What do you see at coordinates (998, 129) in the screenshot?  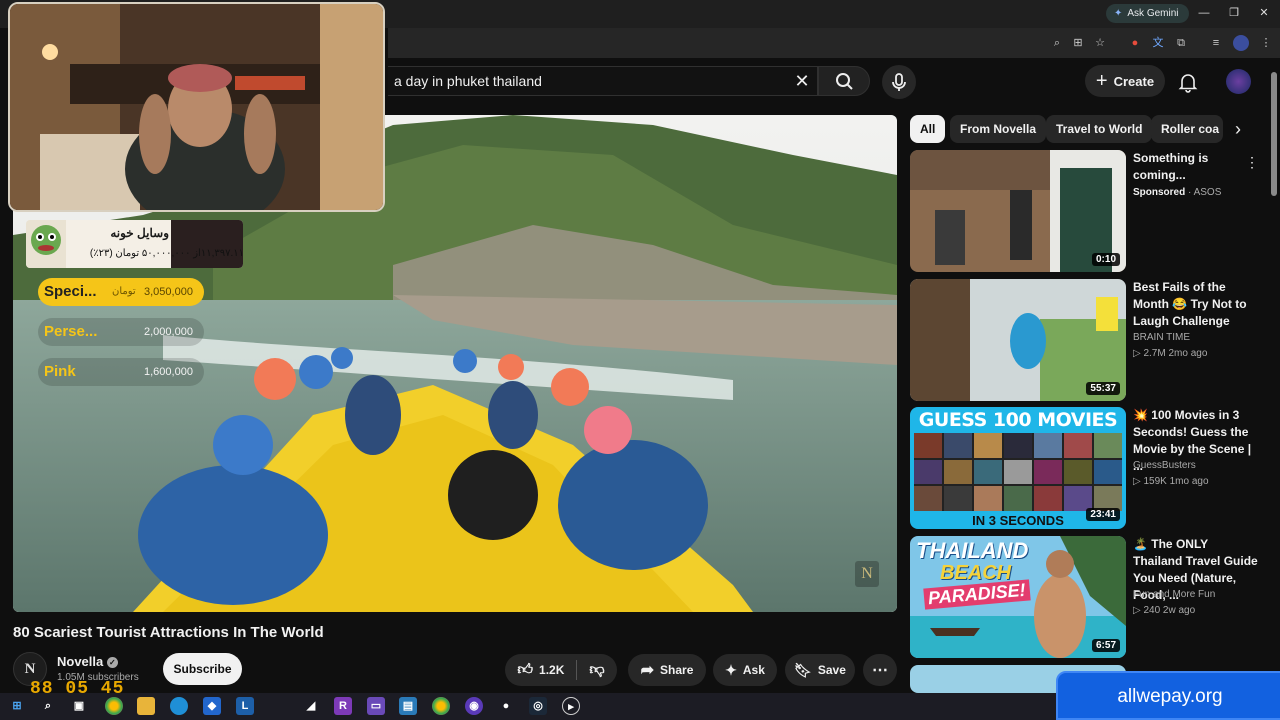 I see `chip-from-novella: From Novella` at bounding box center [998, 129].